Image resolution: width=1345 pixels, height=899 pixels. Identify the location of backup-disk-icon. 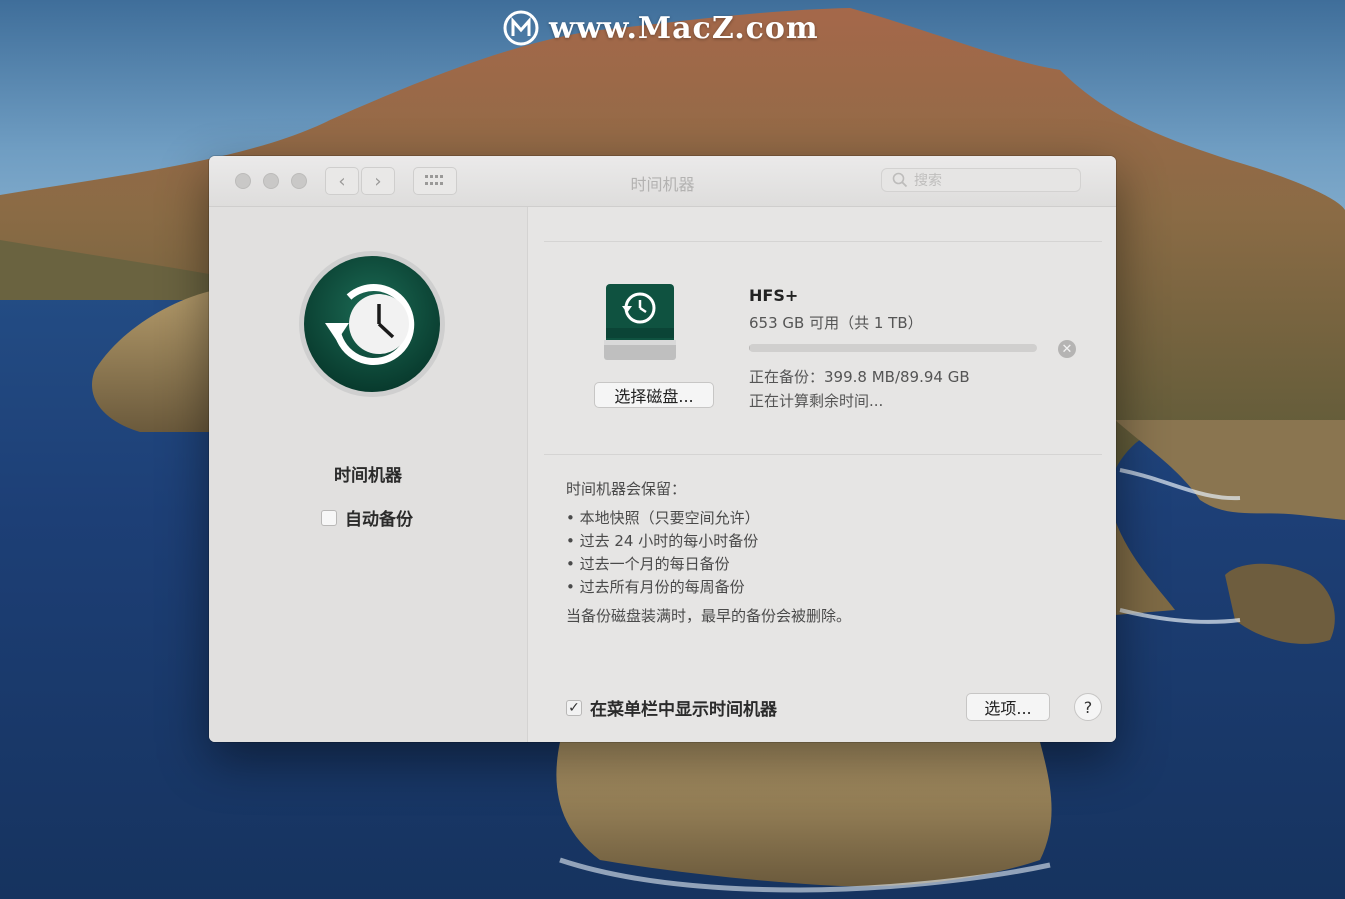
(640, 322).